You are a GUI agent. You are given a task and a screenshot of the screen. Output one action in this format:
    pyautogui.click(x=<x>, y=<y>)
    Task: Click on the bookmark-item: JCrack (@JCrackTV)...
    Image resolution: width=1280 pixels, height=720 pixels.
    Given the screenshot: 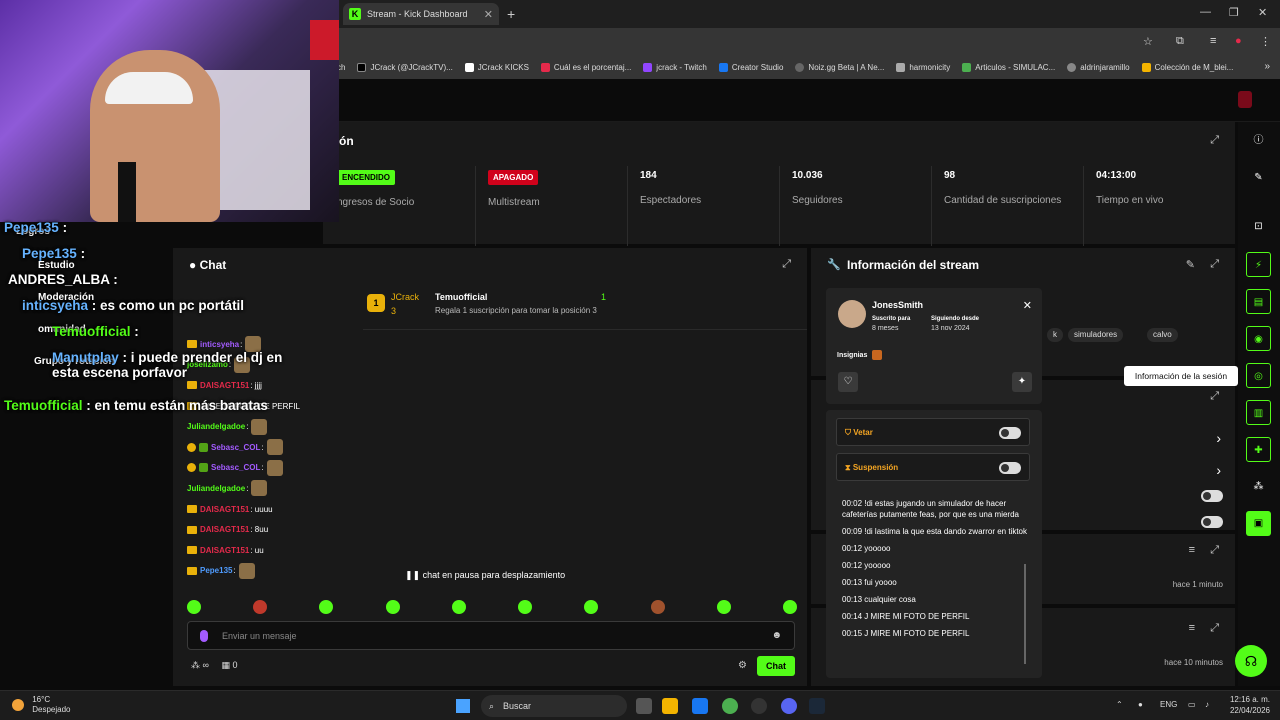 What is the action you would take?
    pyautogui.click(x=405, y=67)
    